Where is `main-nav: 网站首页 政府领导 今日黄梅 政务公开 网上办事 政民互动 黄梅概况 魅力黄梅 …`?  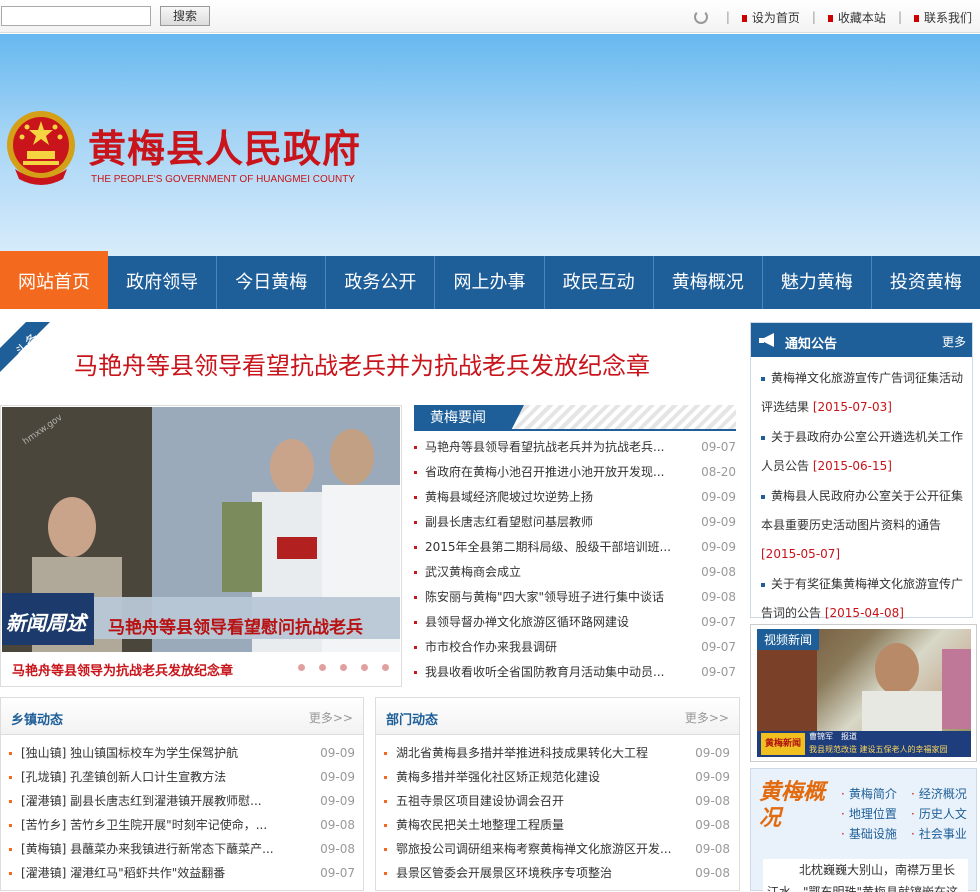 main-nav: 网站首页 政府领导 今日黄梅 政务公开 网上办事 政民互动 黄梅概况 魅力黄梅 … is located at coordinates (490, 280).